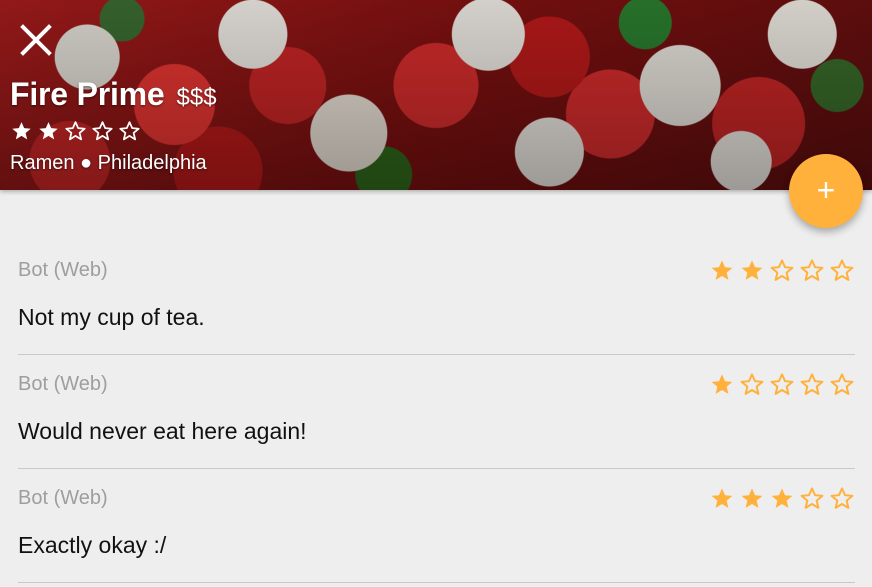 This screenshot has height=587, width=872. I want to click on close-icon, so click(36, 40).